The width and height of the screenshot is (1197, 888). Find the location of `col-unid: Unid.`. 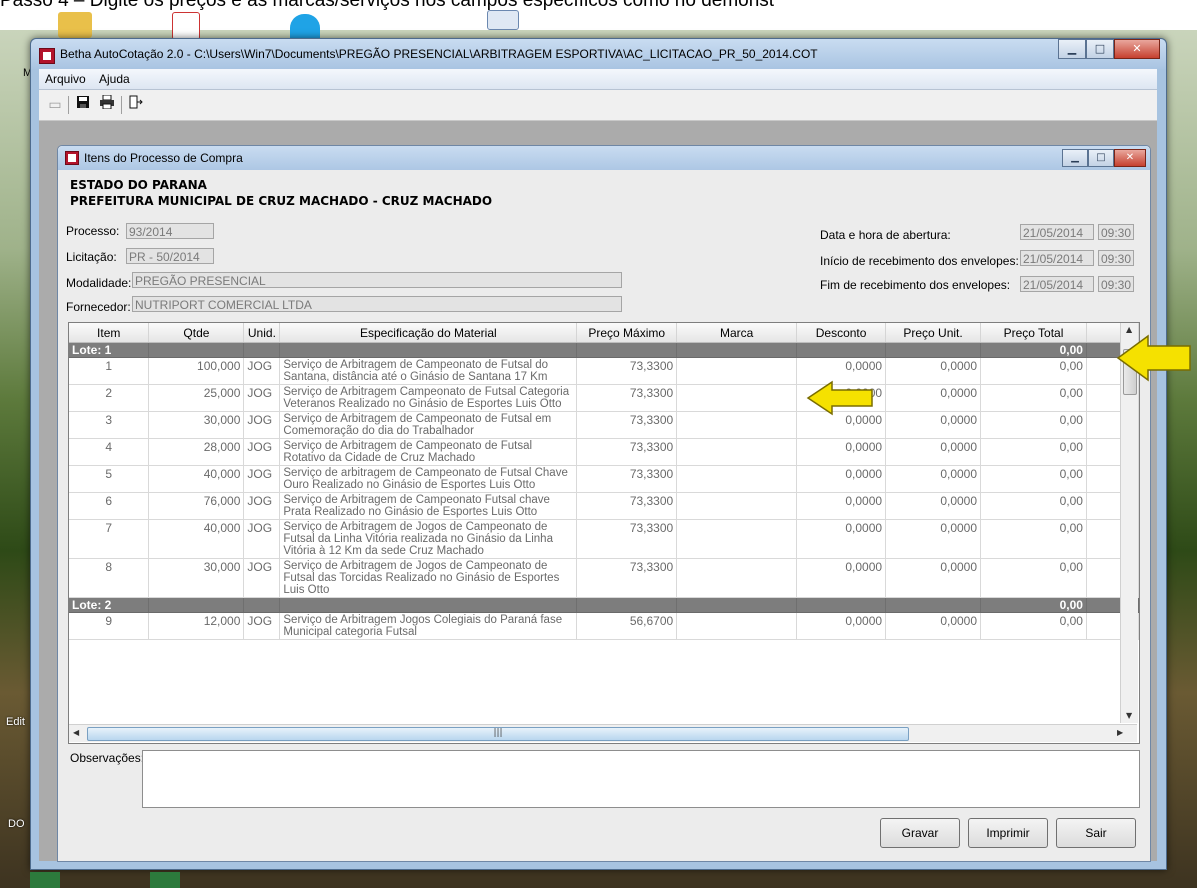

col-unid: Unid. is located at coordinates (262, 333).